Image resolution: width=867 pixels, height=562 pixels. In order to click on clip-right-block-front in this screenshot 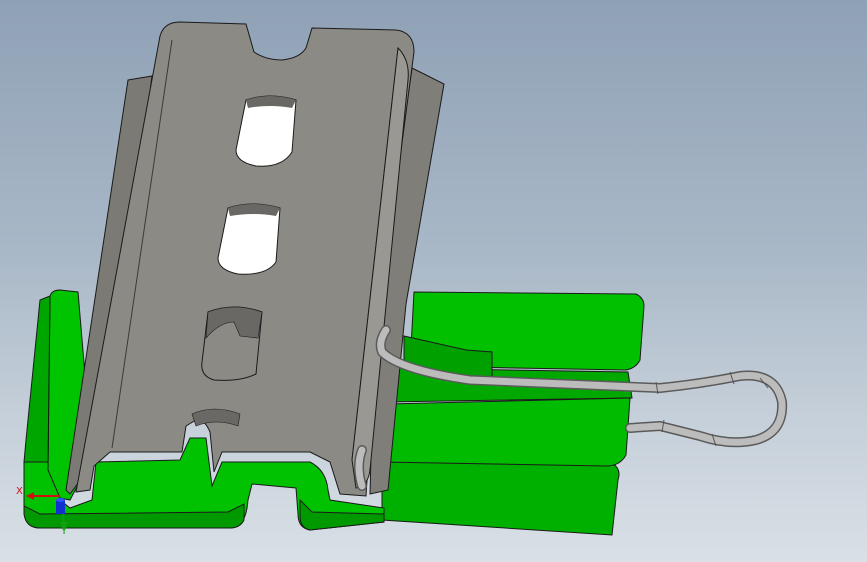, I will do `click(500, 498)`.